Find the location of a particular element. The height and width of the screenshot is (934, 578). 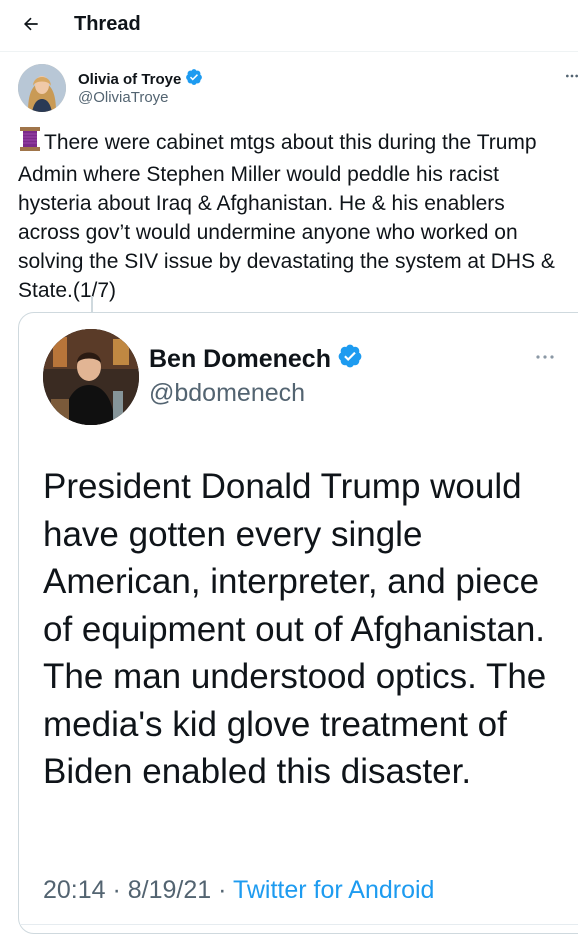

quoted-author-handle: @bdomenech is located at coordinates (227, 393).